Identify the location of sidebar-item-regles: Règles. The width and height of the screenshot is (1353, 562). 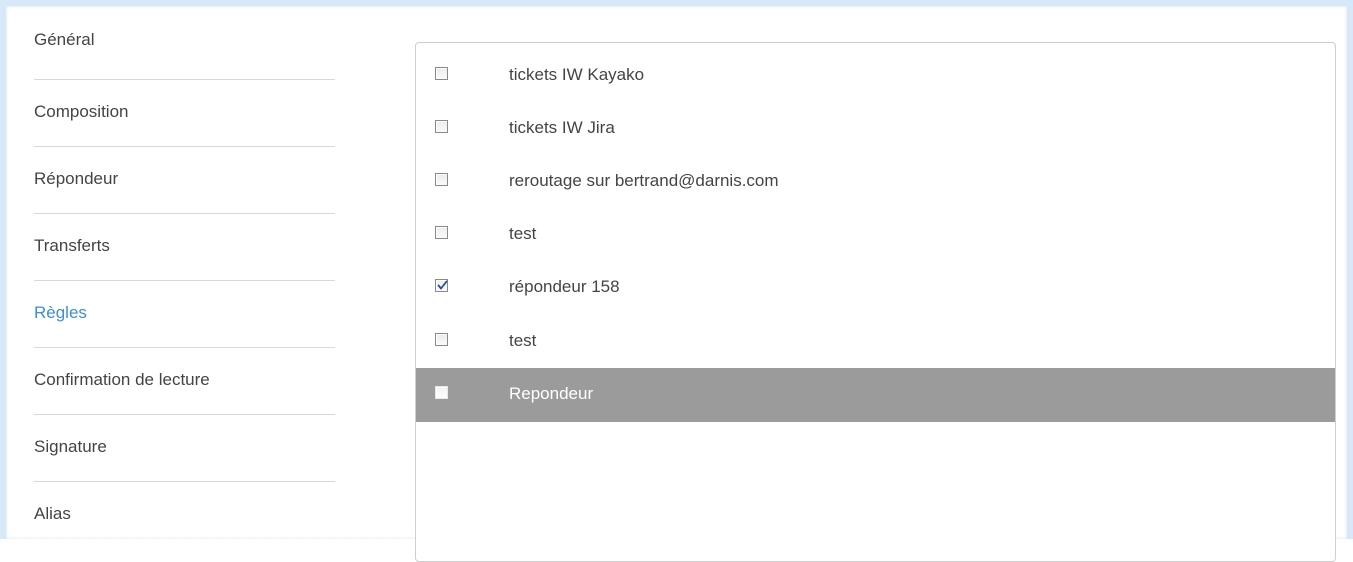
(184, 314).